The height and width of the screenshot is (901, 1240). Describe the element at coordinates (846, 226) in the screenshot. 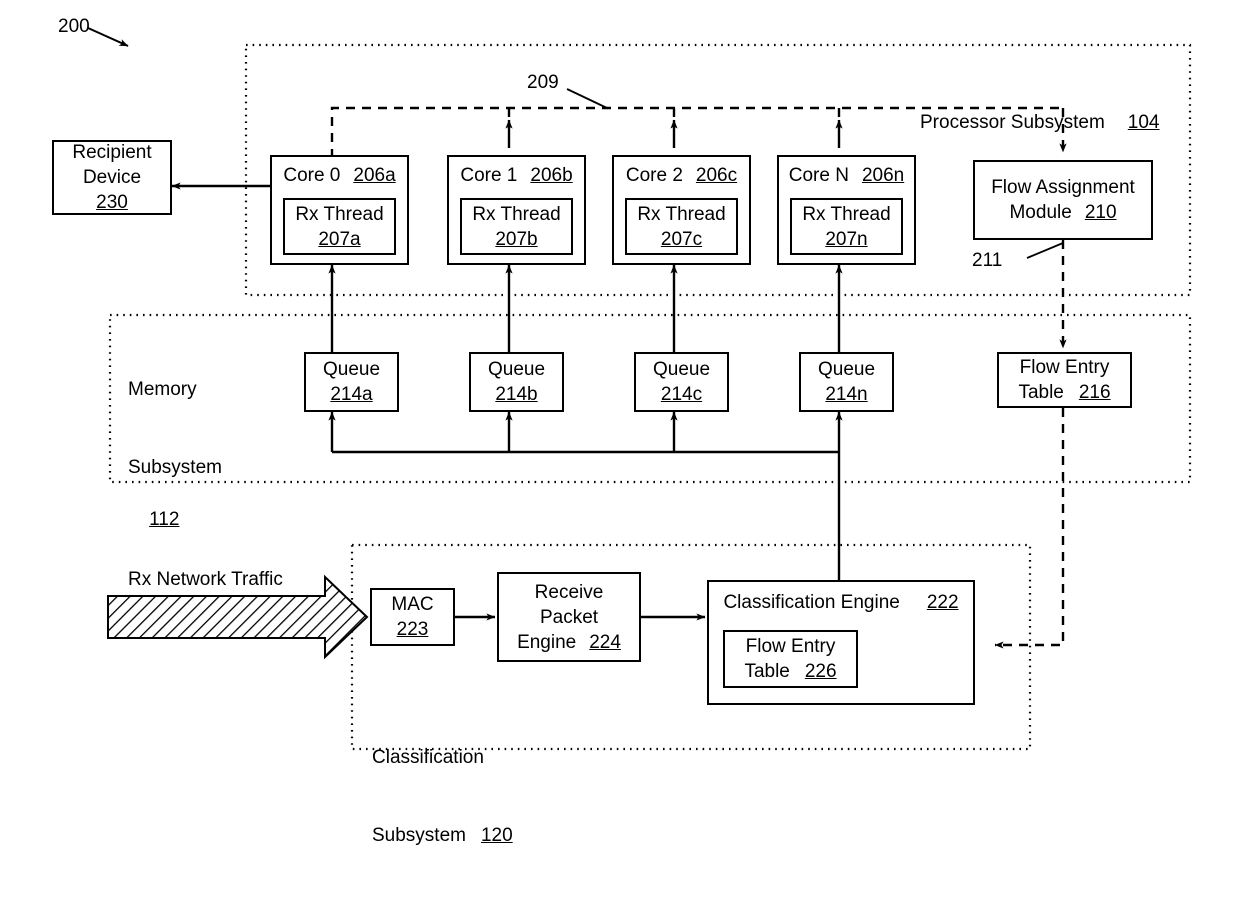

I see `rx-thread-207n-box: Rx Thread 207n` at that location.